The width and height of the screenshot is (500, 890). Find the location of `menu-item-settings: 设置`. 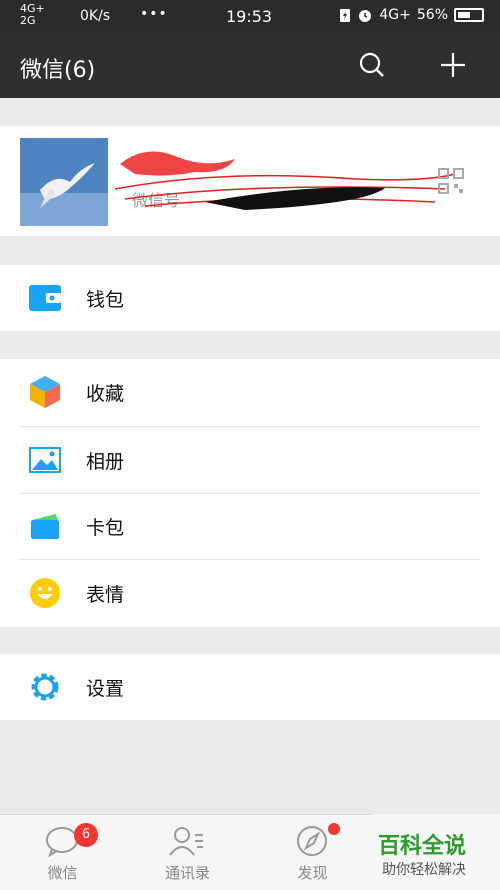

menu-item-settings: 设置 is located at coordinates (250, 687).